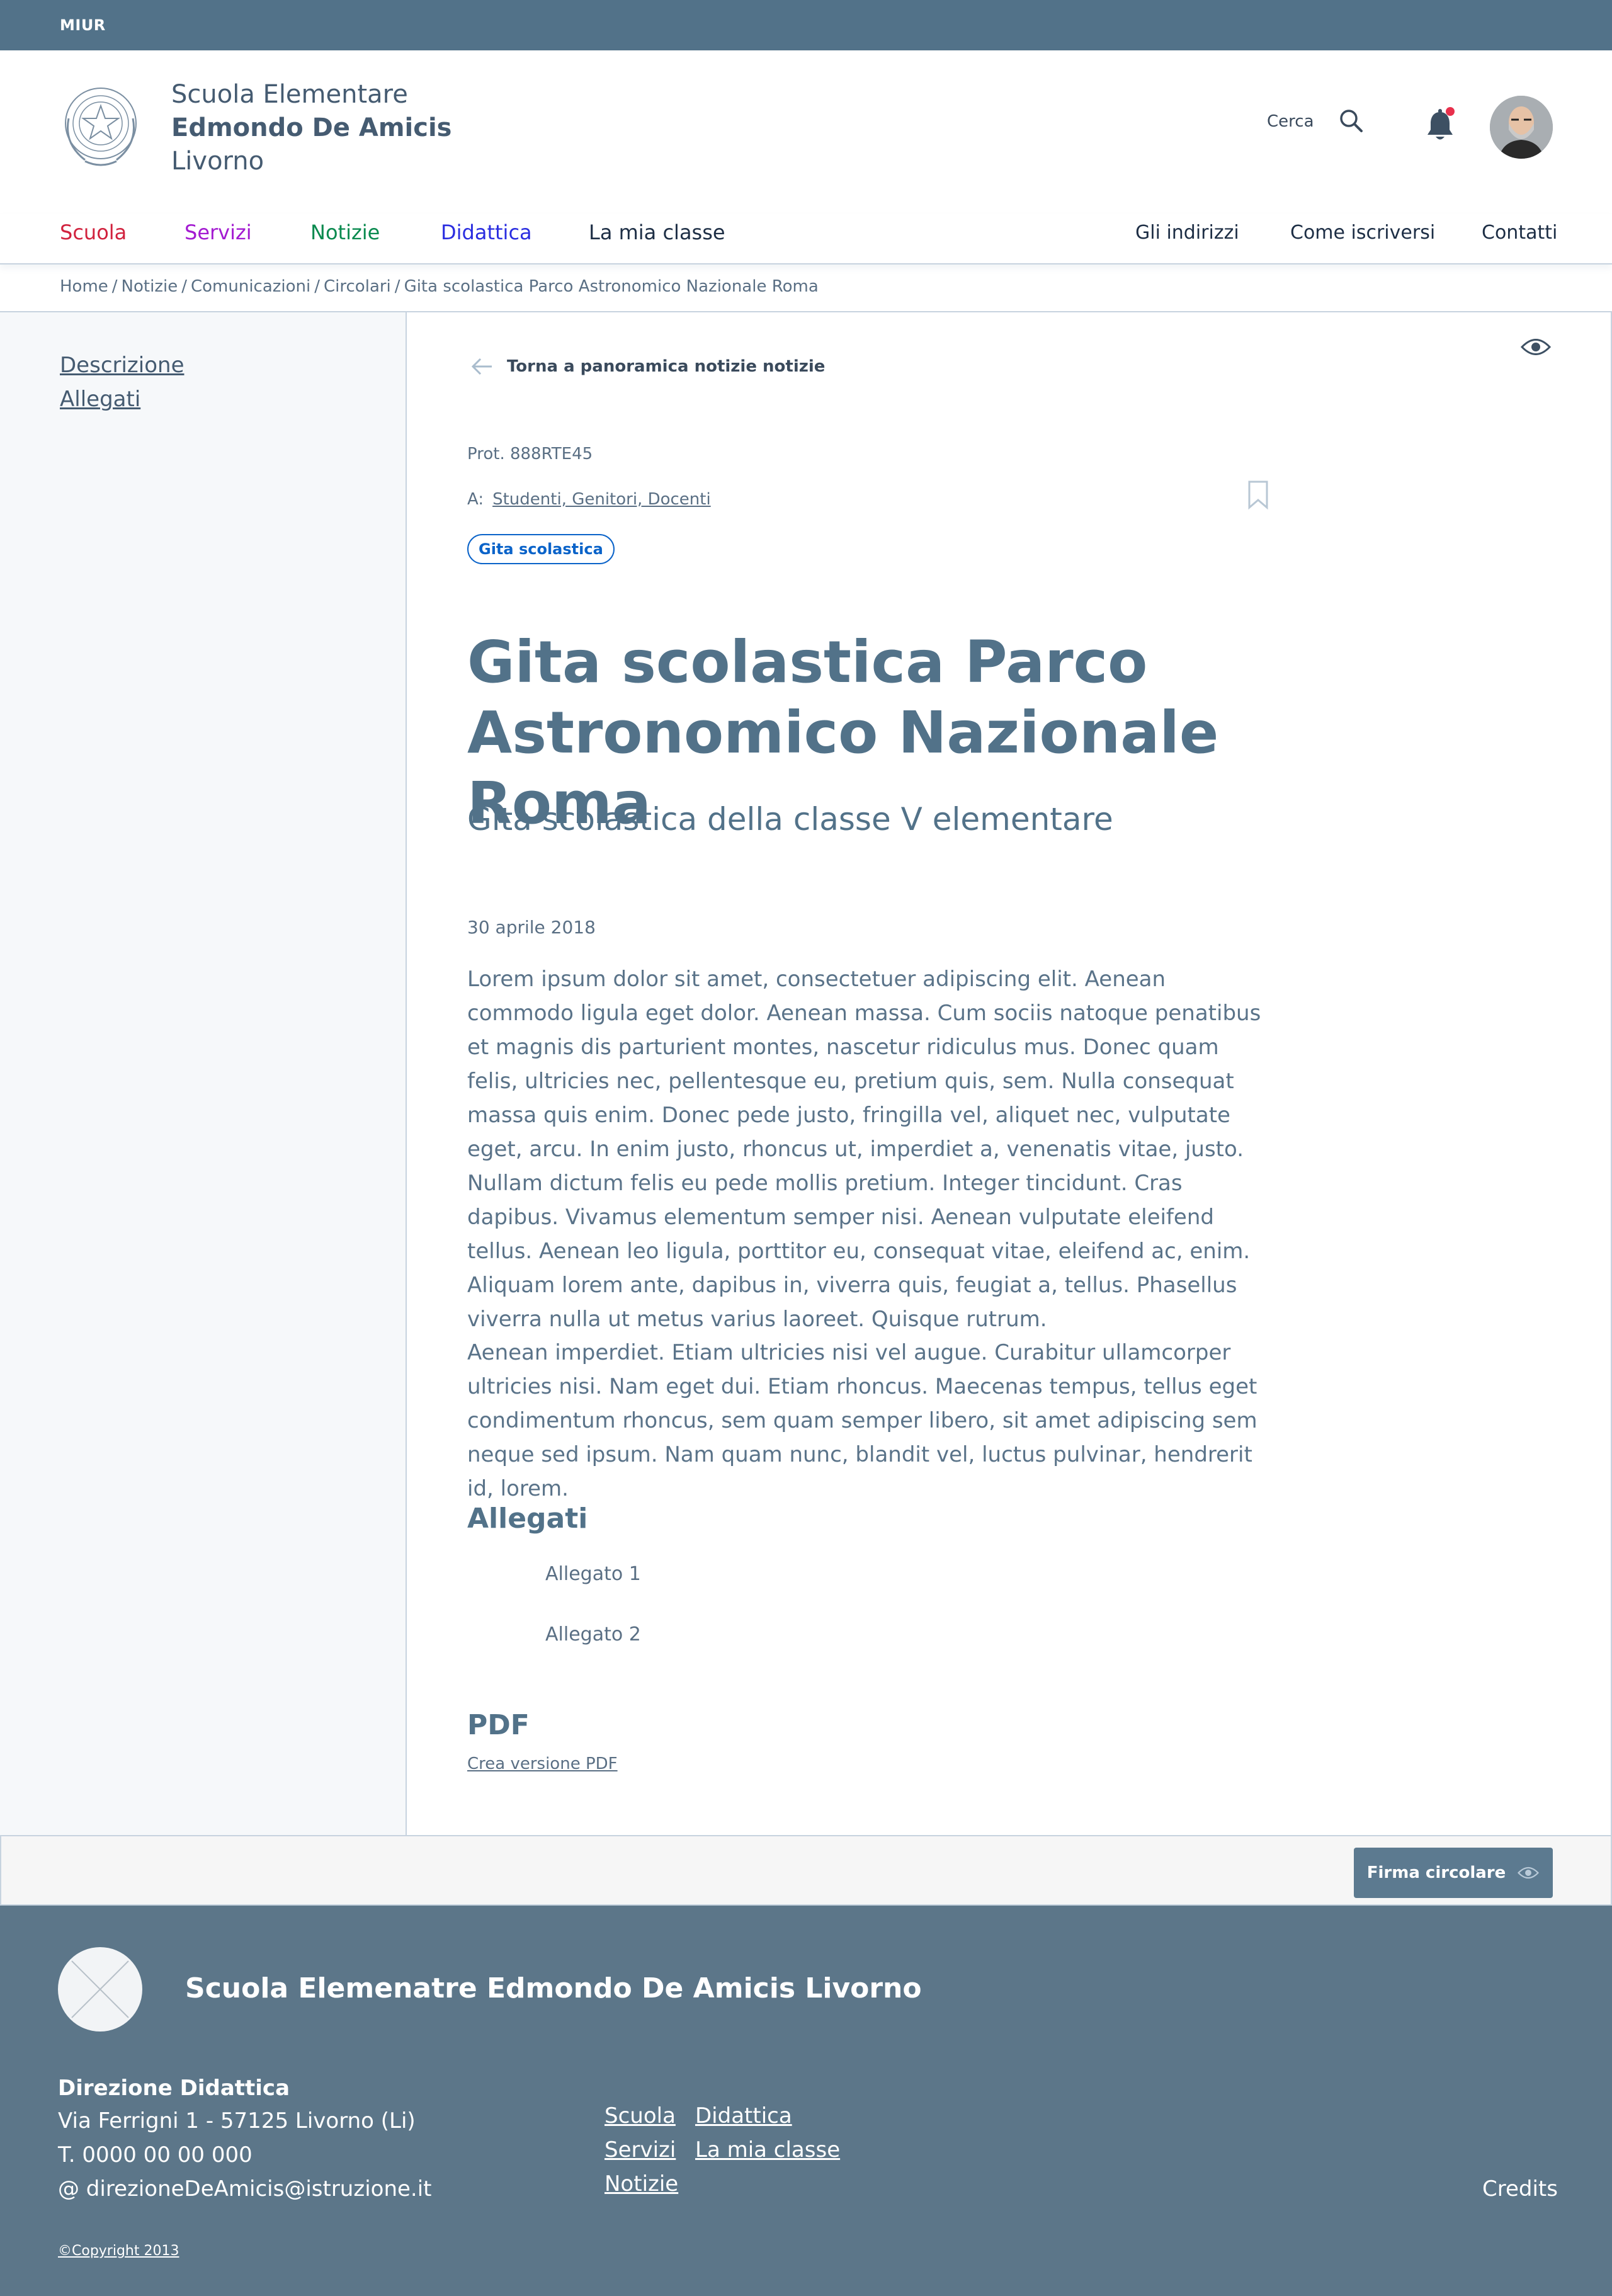  I want to click on footer-phone: T. 0000 00 00 000, so click(155, 2155).